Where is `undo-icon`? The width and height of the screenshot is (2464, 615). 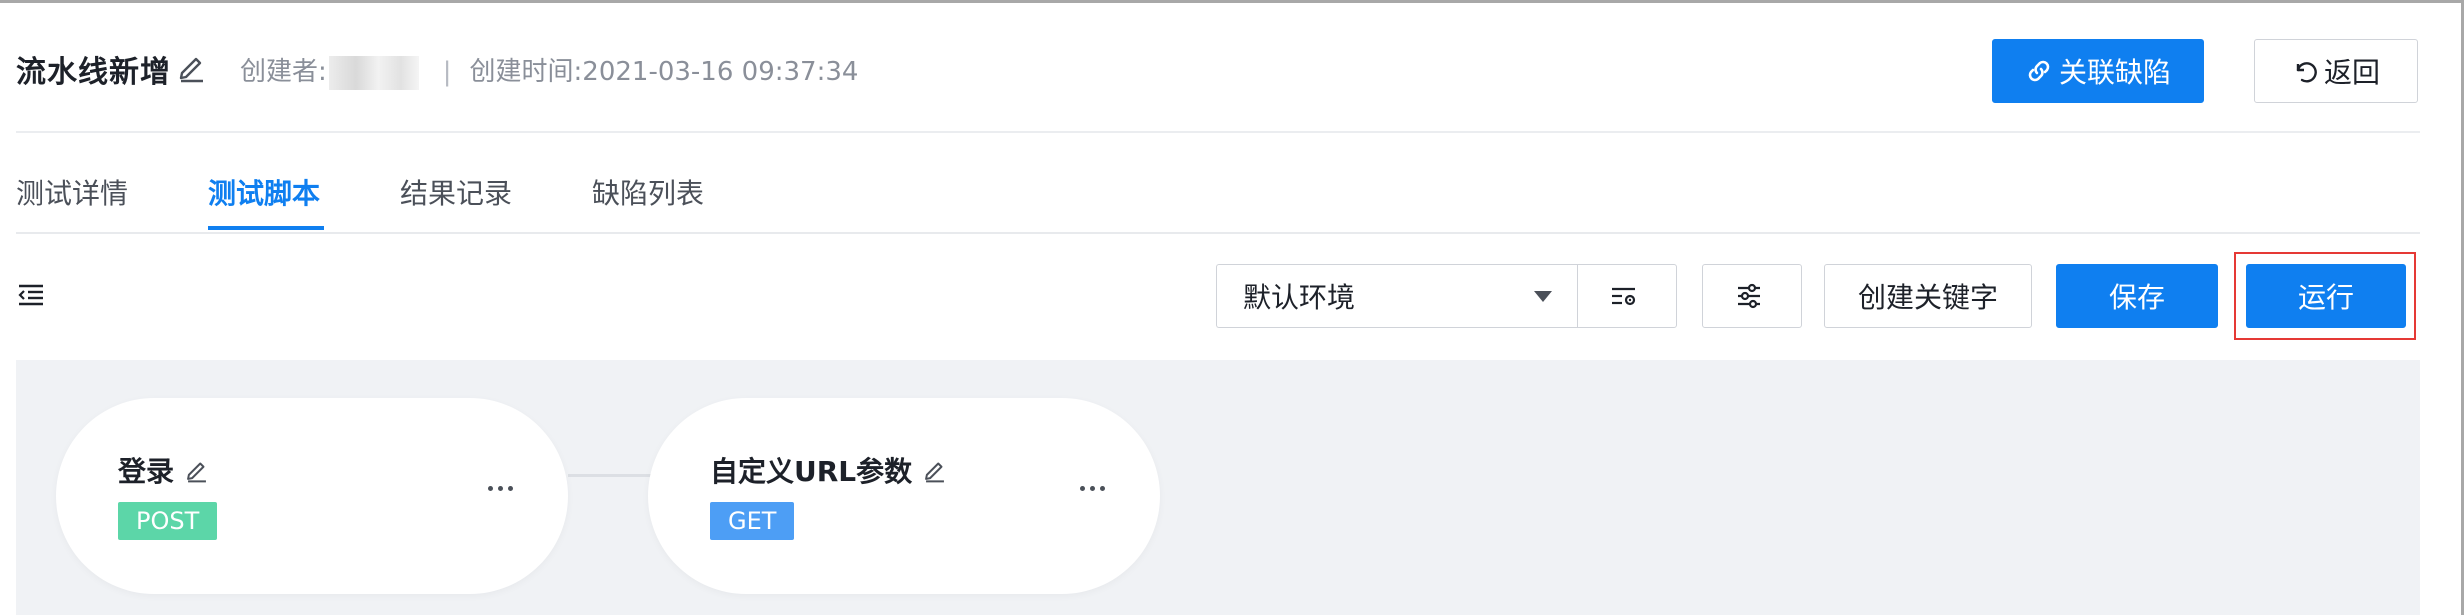
undo-icon is located at coordinates (2306, 72).